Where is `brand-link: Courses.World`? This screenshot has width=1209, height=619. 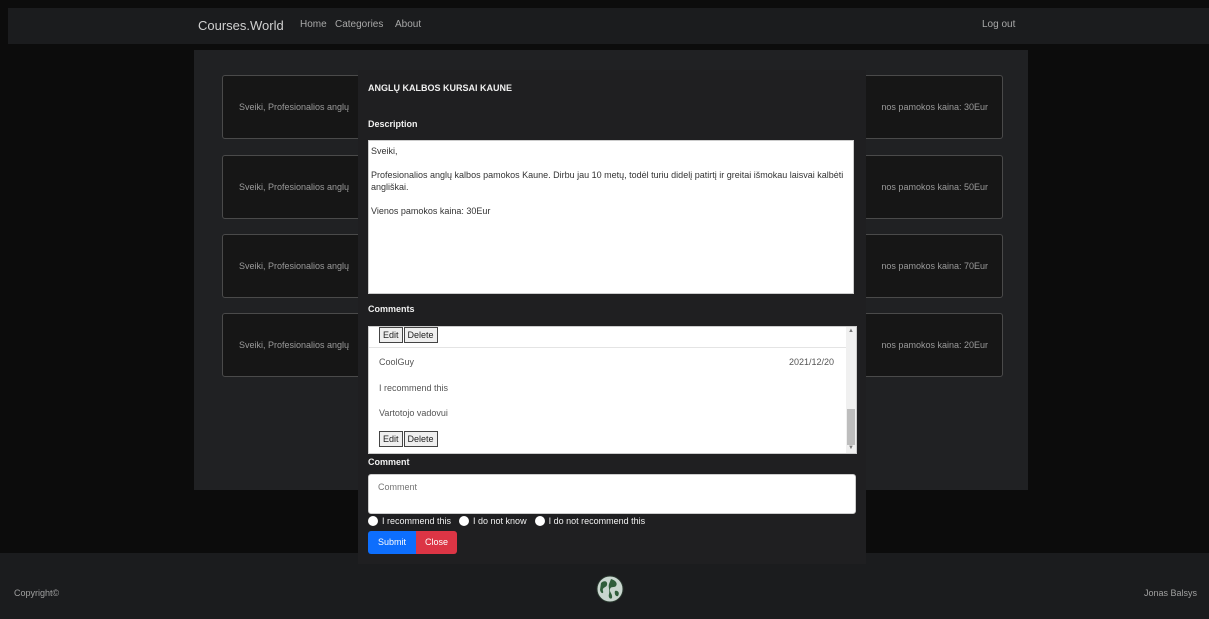
brand-link: Courses.World is located at coordinates (241, 25).